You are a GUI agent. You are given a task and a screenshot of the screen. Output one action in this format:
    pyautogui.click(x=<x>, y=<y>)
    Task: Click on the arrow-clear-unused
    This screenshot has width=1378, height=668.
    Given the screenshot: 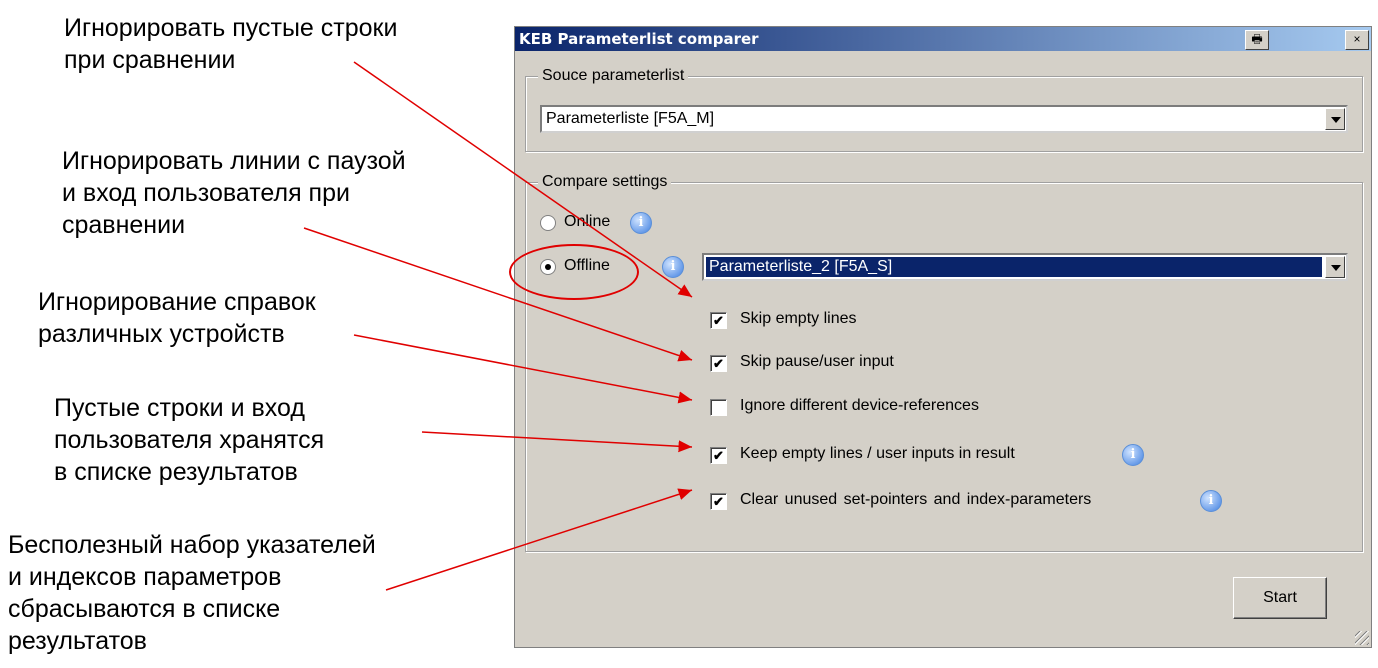 What is the action you would take?
    pyautogui.click(x=539, y=539)
    